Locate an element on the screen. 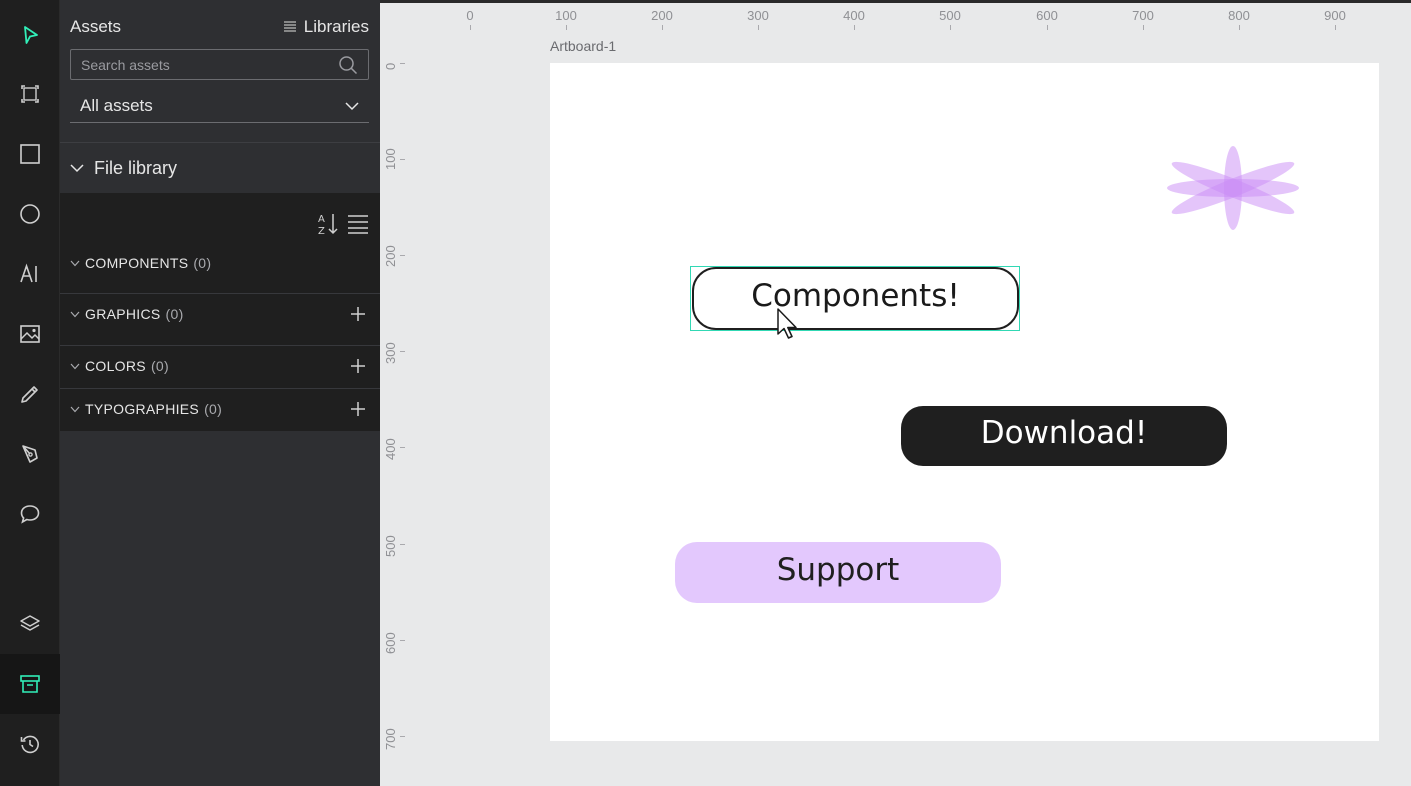  flower-shape is located at coordinates (1235, 190).